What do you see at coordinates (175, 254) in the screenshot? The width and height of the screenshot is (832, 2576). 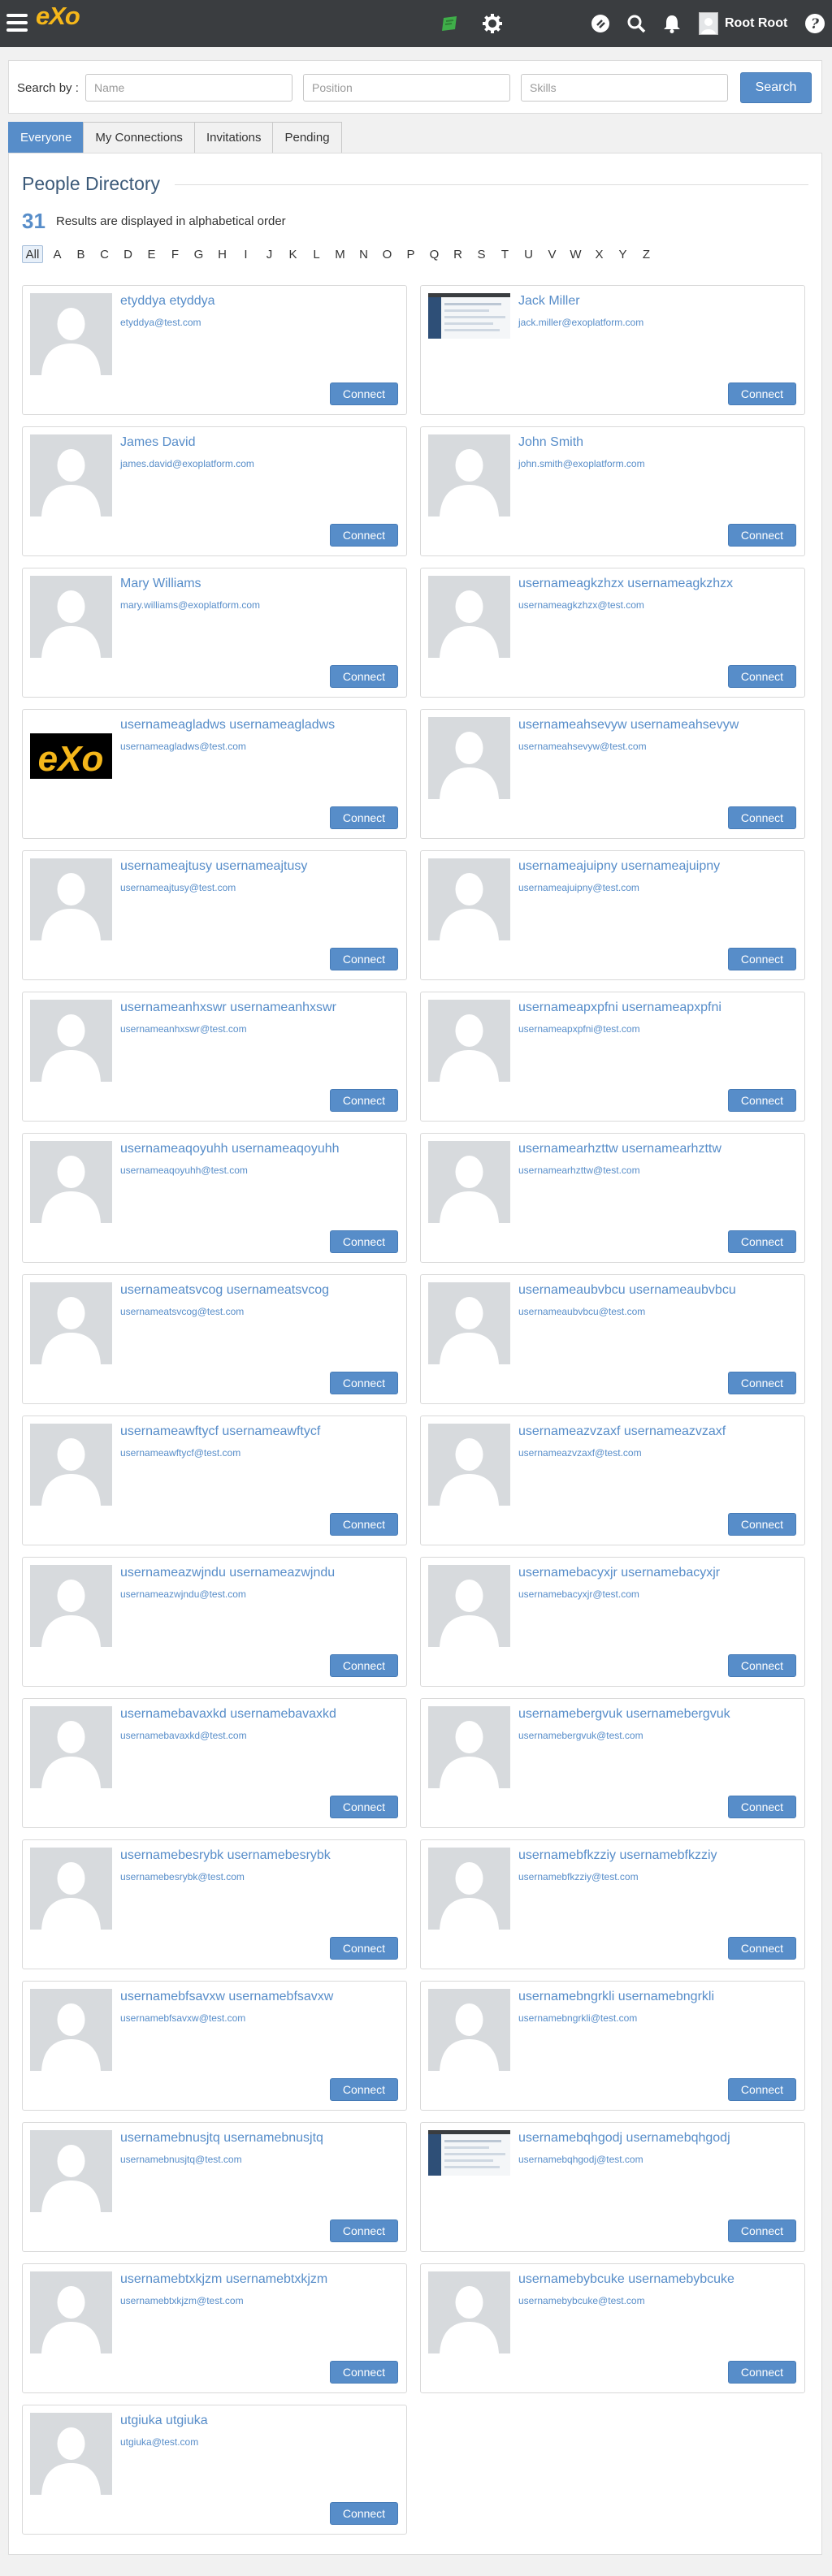 I see `letter-filter-f: F` at bounding box center [175, 254].